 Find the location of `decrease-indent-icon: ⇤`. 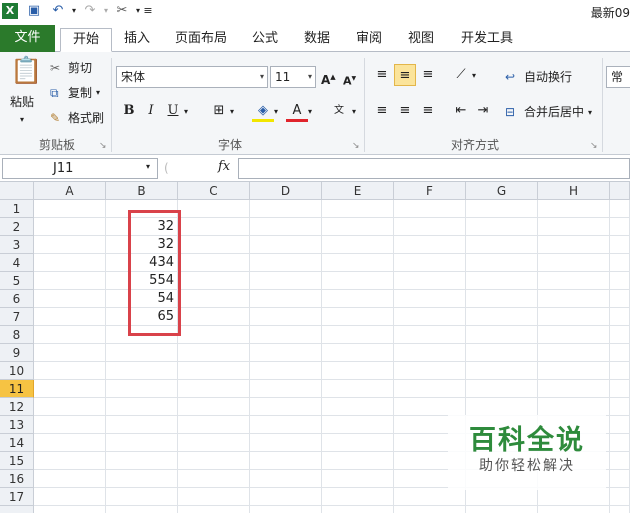

decrease-indent-icon: ⇤ is located at coordinates (461, 111).